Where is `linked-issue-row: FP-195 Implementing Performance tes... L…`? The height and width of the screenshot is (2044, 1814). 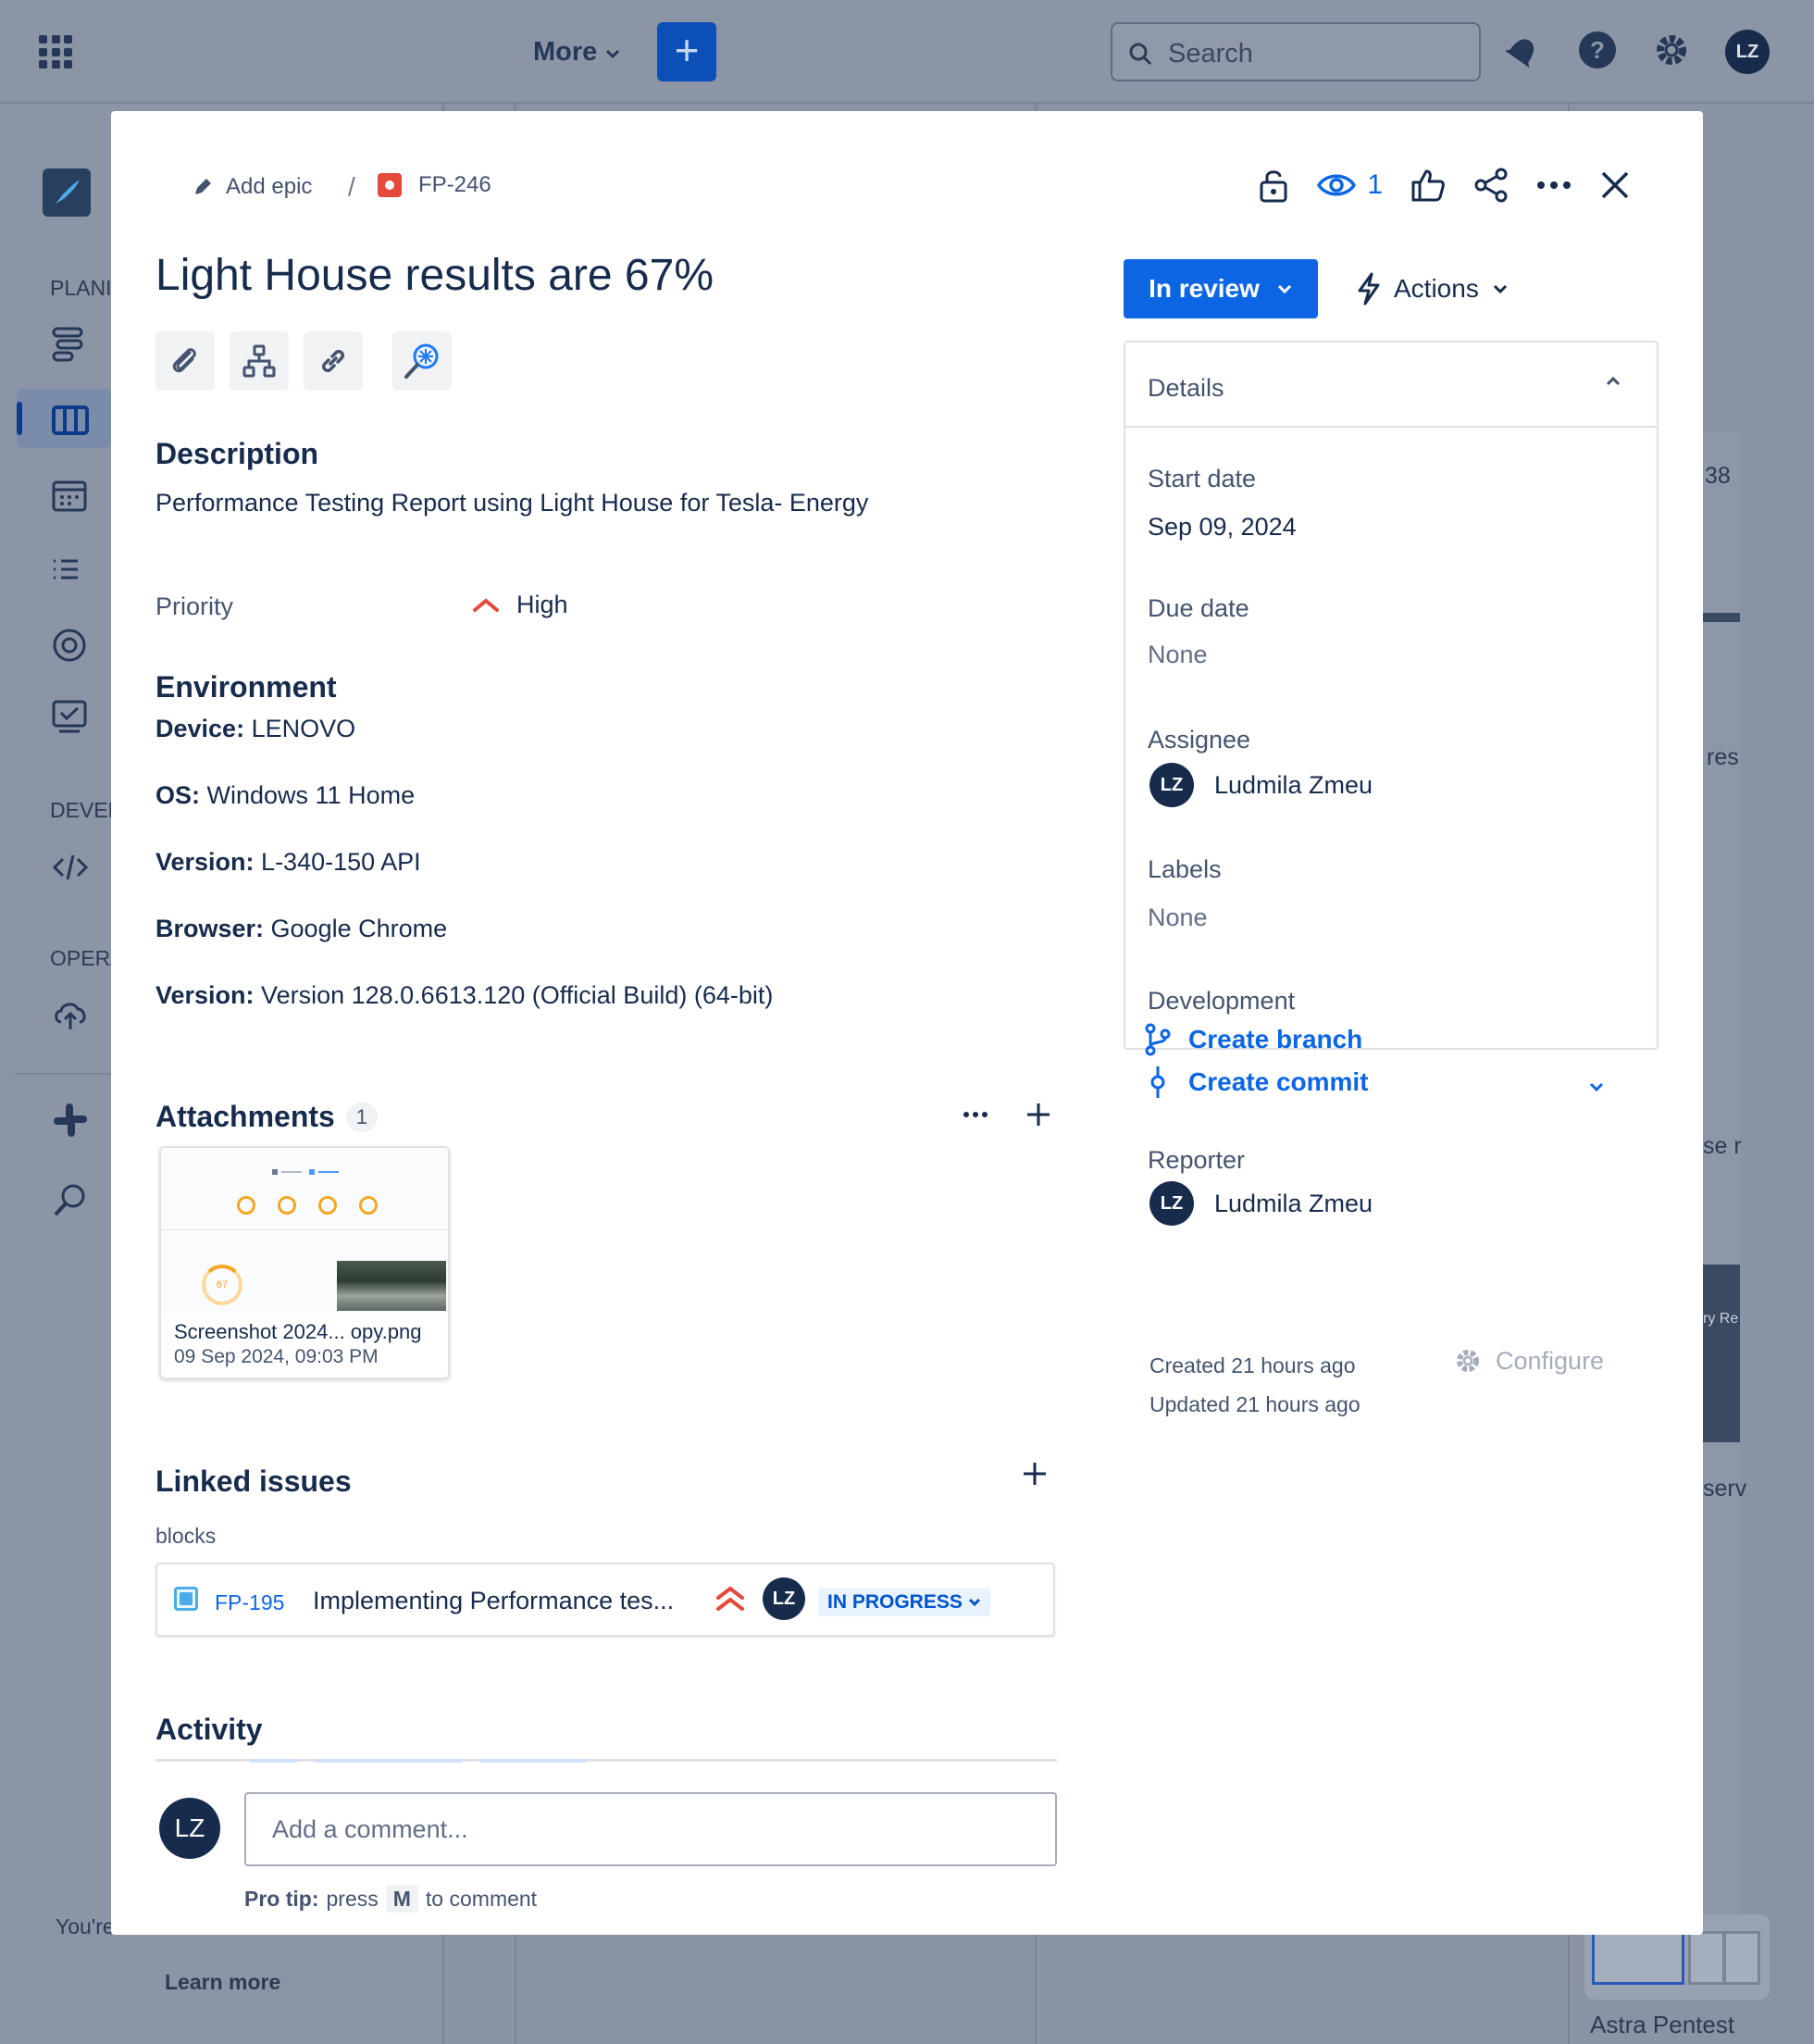
linked-issue-row: FP-195 Implementing Performance tes... L… is located at coordinates (605, 1600).